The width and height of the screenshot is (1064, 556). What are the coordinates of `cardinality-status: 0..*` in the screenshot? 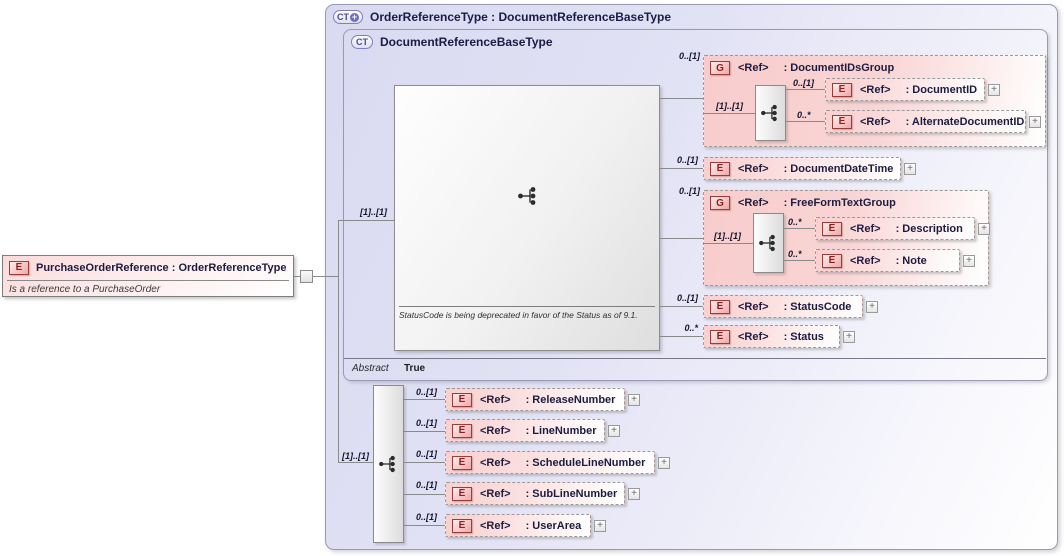 It's located at (691, 328).